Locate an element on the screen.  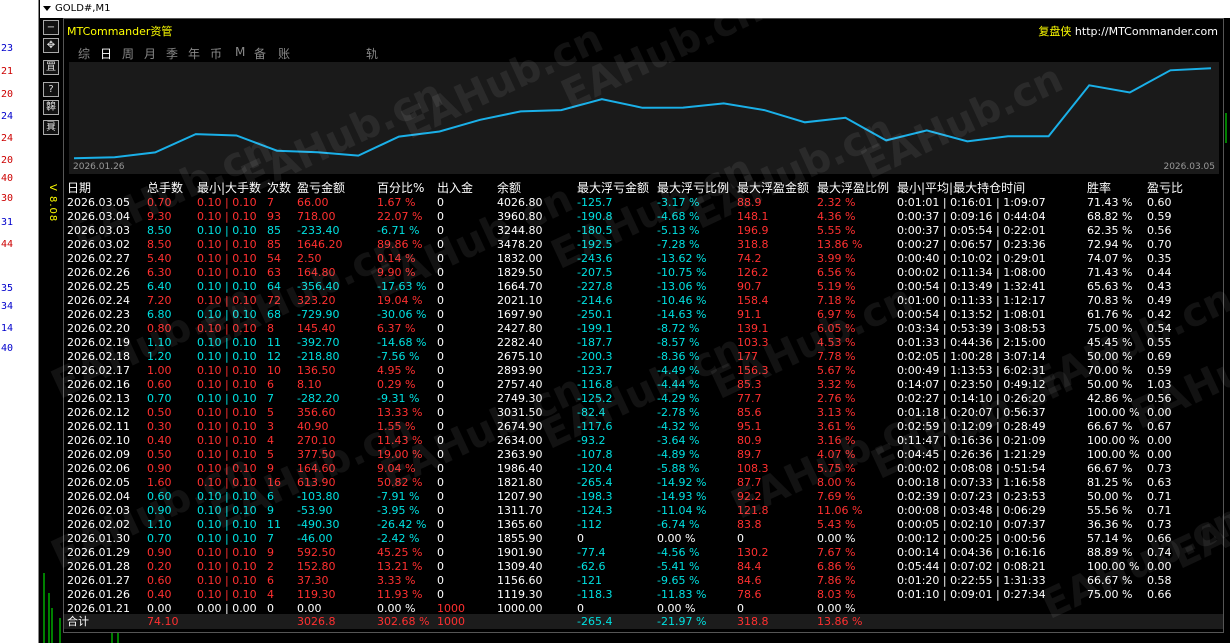
table-cell: 2282.40 is located at coordinates (520, 342).